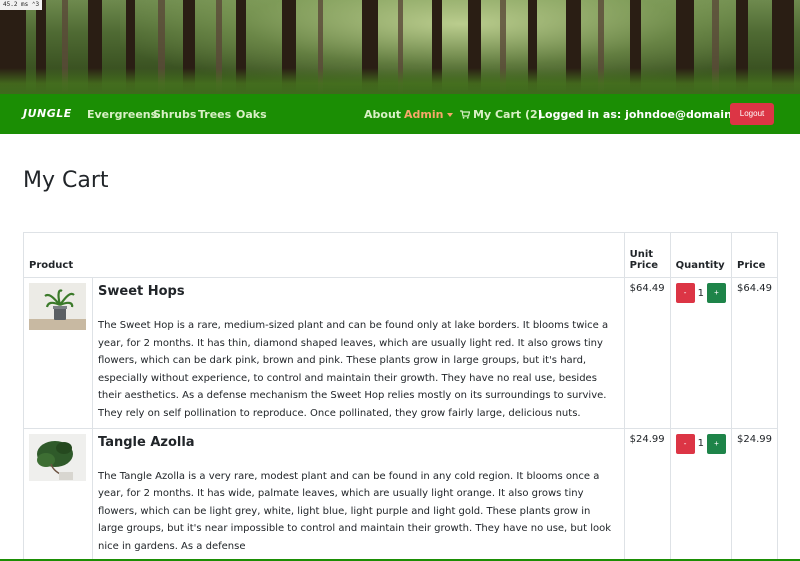 This screenshot has width=800, height=561. I want to click on caret-down-icon, so click(450, 115).